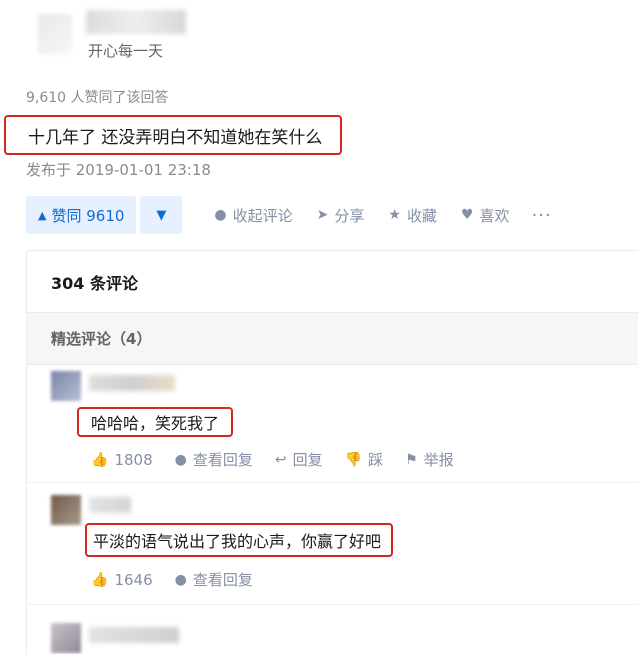  I want to click on comment-text-highlight: 哈哈哈，笑死我了, so click(155, 422).